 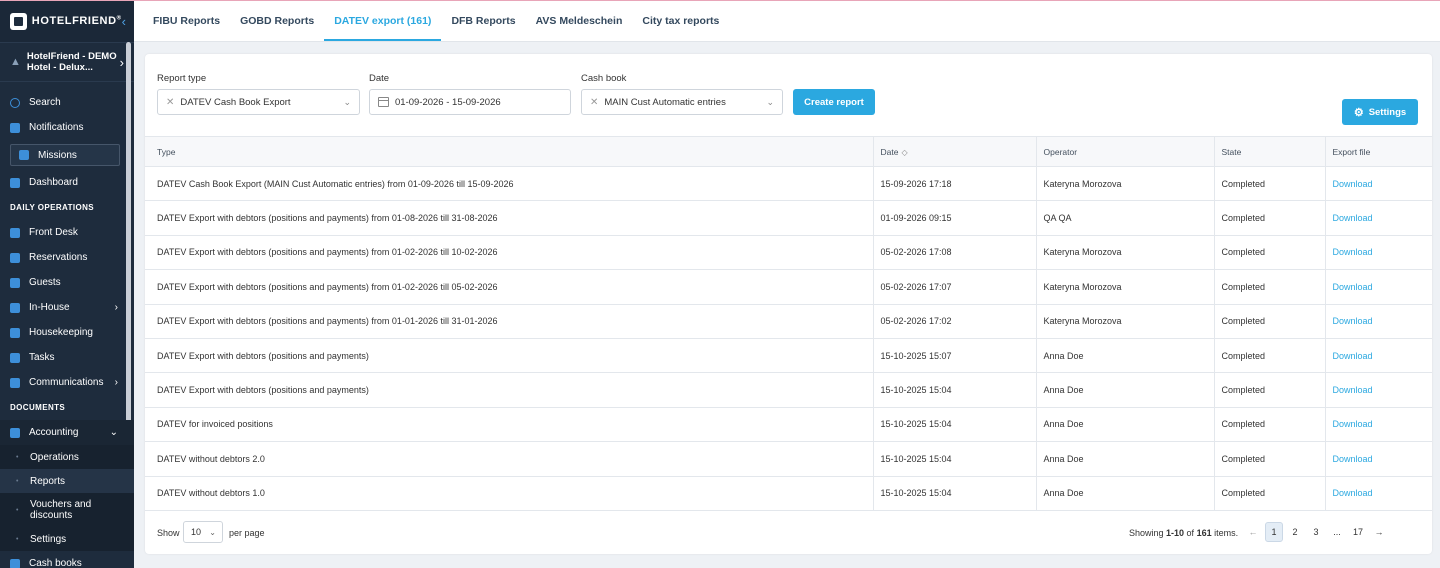 I want to click on sidebar-item-front-desk: Front Desk, so click(x=67, y=232).